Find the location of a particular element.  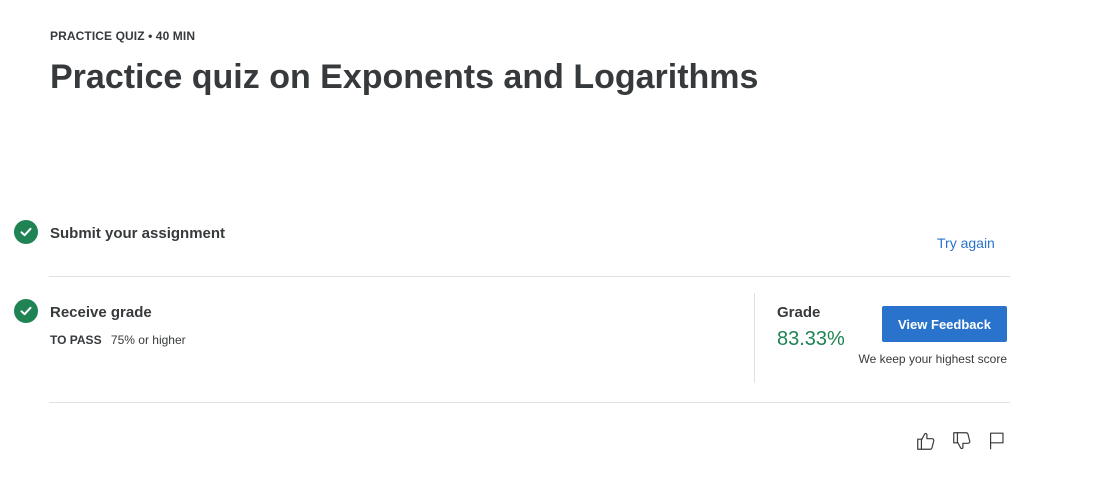

to-pass-label: TO PASS is located at coordinates (76, 340).